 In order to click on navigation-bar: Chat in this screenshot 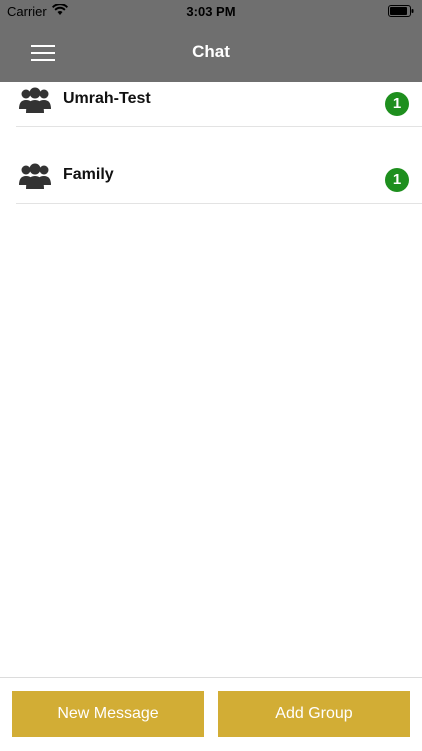, I will do `click(211, 52)`.